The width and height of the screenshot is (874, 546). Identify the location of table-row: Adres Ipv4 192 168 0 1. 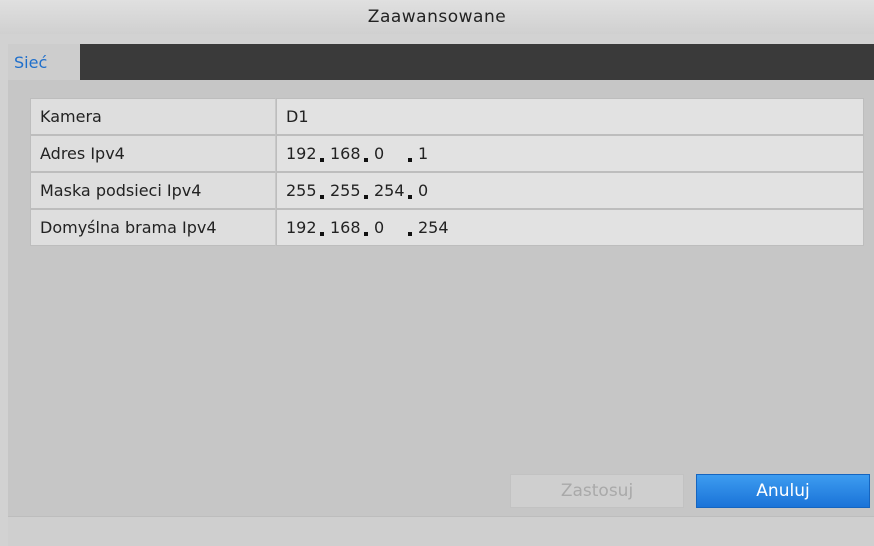
(447, 153).